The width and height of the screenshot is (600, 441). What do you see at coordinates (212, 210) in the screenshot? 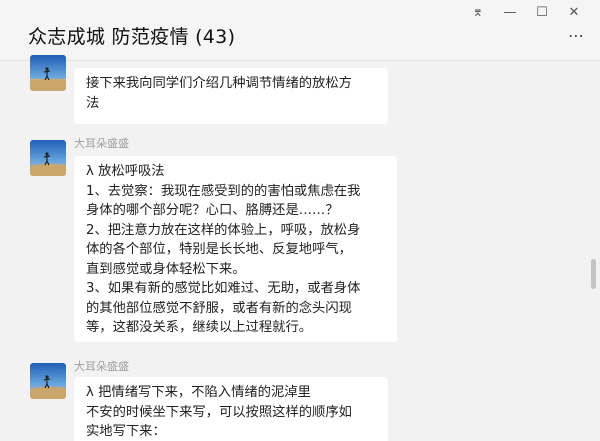
I see `message-line: 身体的哪个部分呢？心口、胳膊还是……？` at bounding box center [212, 210].